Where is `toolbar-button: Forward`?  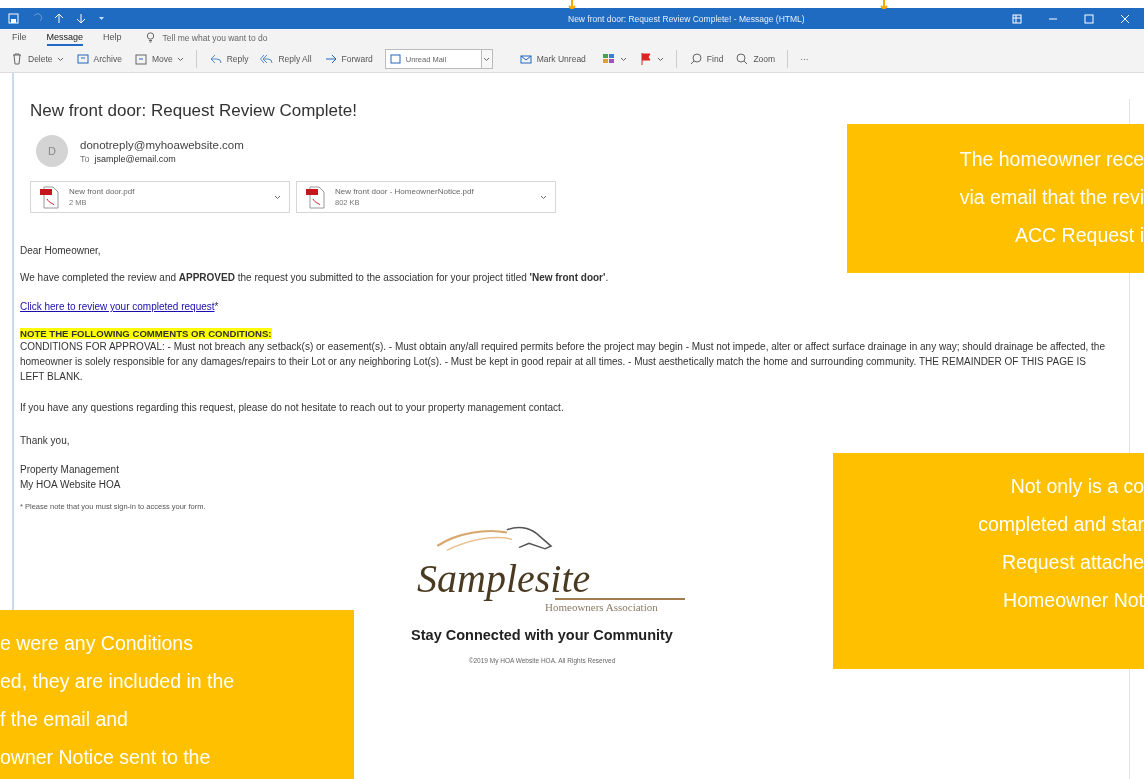 toolbar-button: Forward is located at coordinates (348, 59).